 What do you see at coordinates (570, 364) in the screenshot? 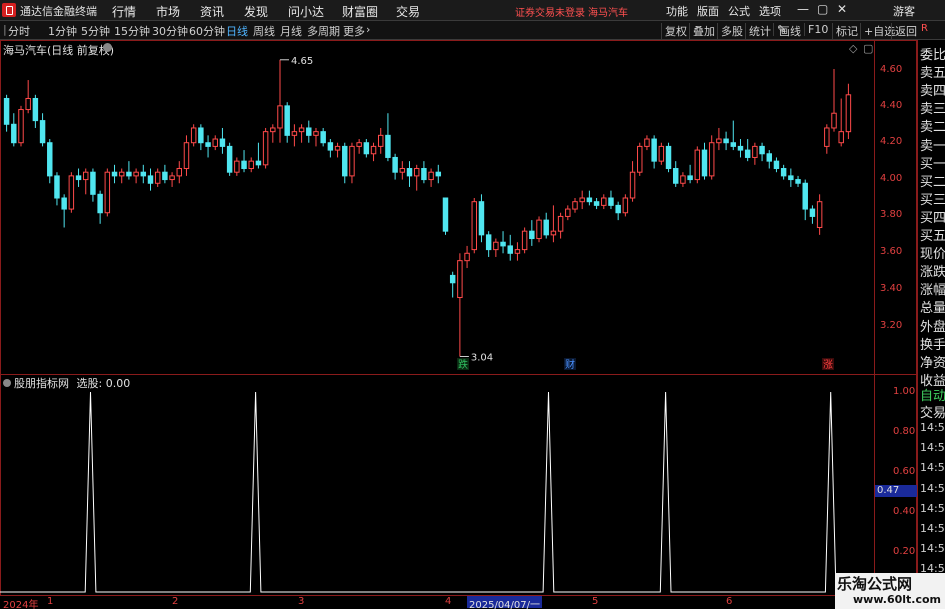
I see `event-marker: 财` at bounding box center [570, 364].